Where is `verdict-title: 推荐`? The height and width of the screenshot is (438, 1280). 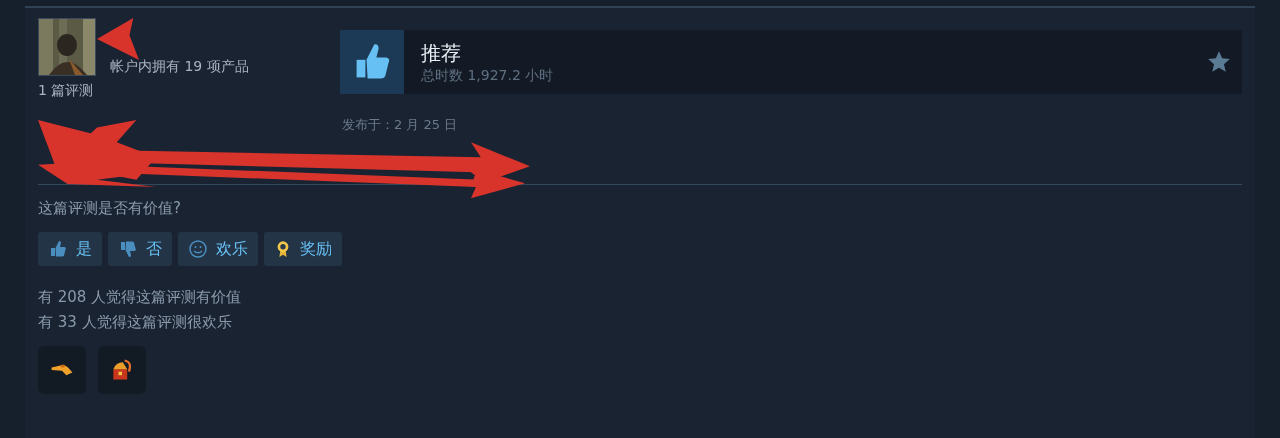 verdict-title: 推荐 is located at coordinates (441, 53).